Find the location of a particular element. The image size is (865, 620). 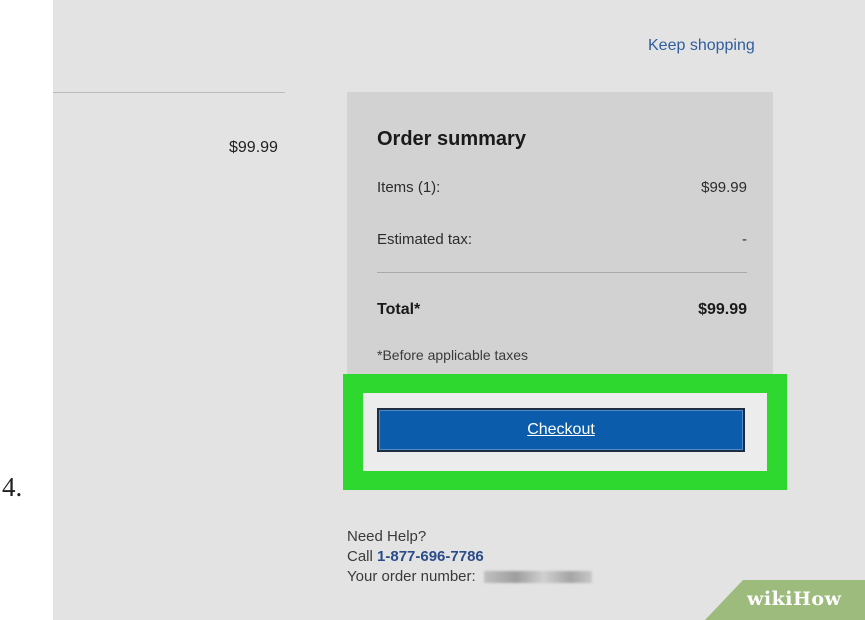

order-number-label: Your order number: is located at coordinates (411, 576).